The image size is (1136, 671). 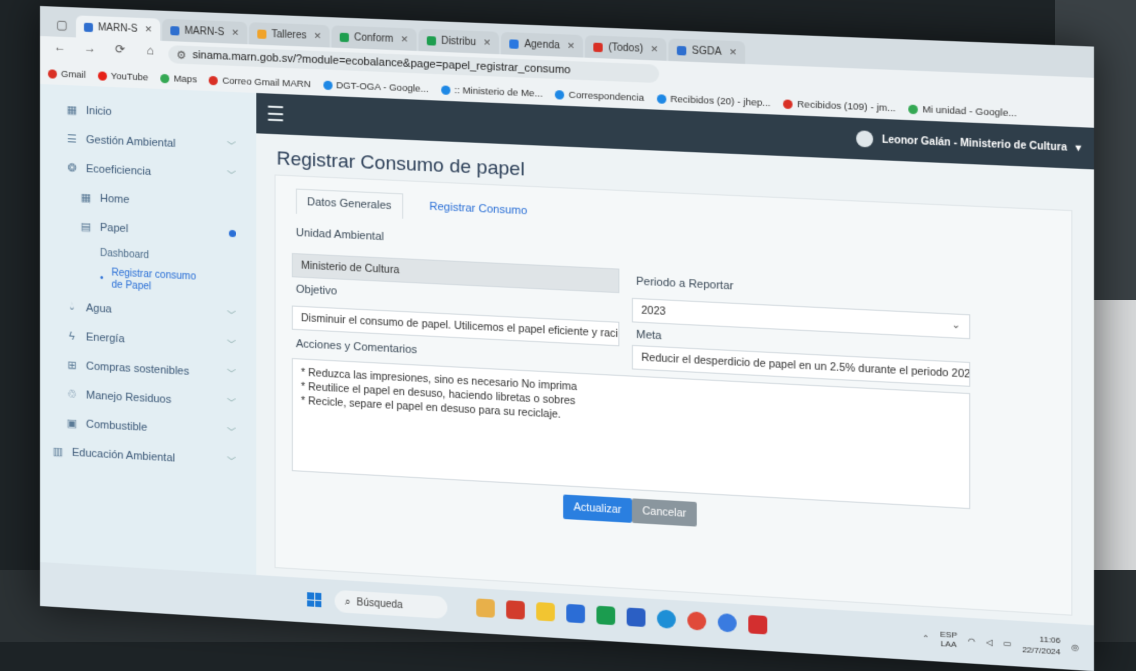 What do you see at coordinates (181, 54) in the screenshot?
I see `site-info-icon: ⚙` at bounding box center [181, 54].